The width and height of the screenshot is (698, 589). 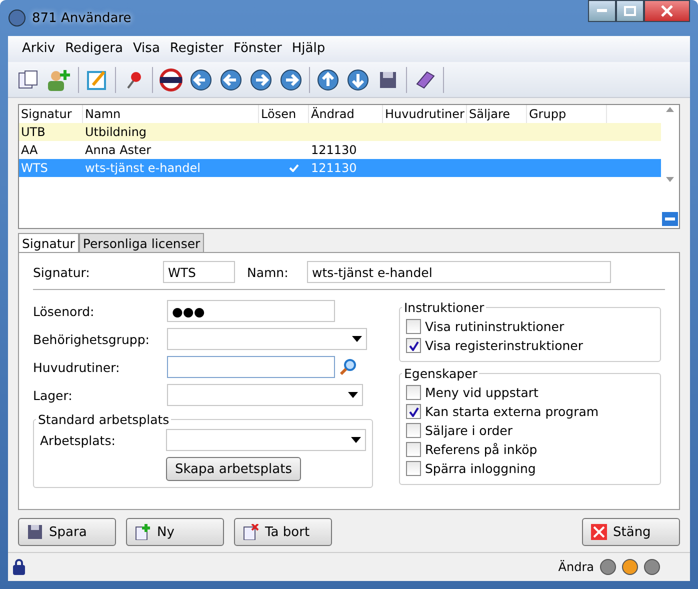 What do you see at coordinates (444, 308) in the screenshot?
I see `group-title: Instruktioner` at bounding box center [444, 308].